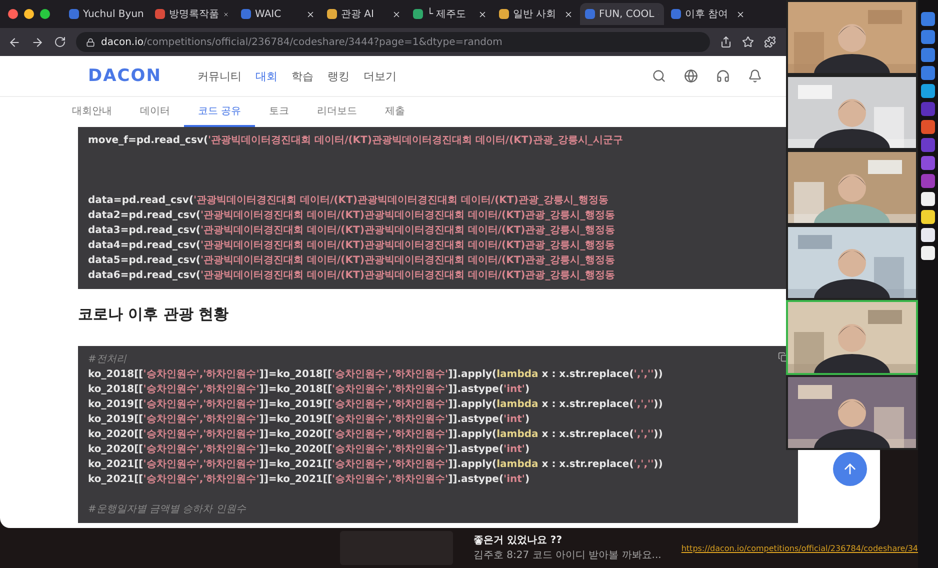 The height and width of the screenshot is (568, 938). What do you see at coordinates (155, 112) in the screenshot?
I see `section-tab: 데이터` at bounding box center [155, 112].